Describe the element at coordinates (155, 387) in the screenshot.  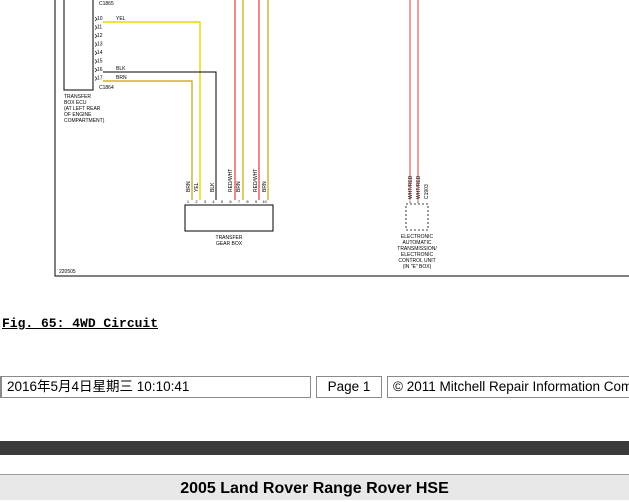
I see `footer-date: 2016年5月4日星期三 10:10:41` at that location.